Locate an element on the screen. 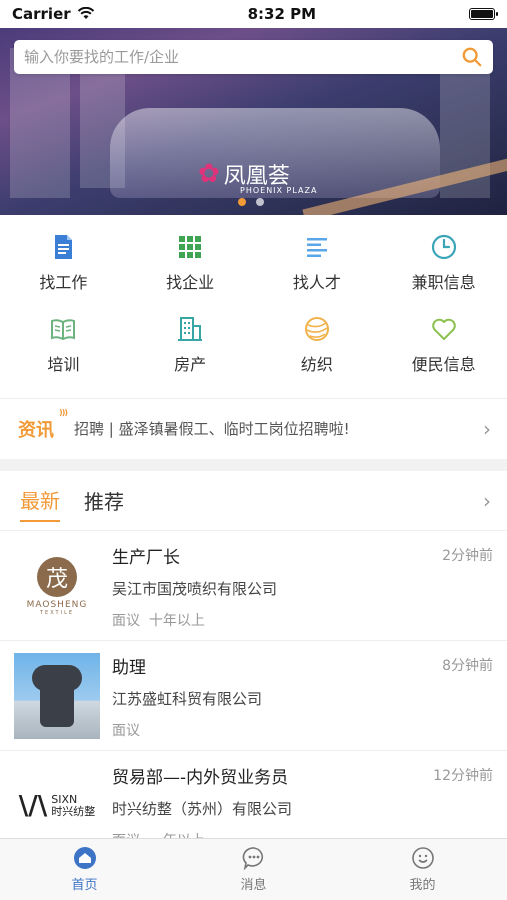  yarn-icon is located at coordinates (316, 329).